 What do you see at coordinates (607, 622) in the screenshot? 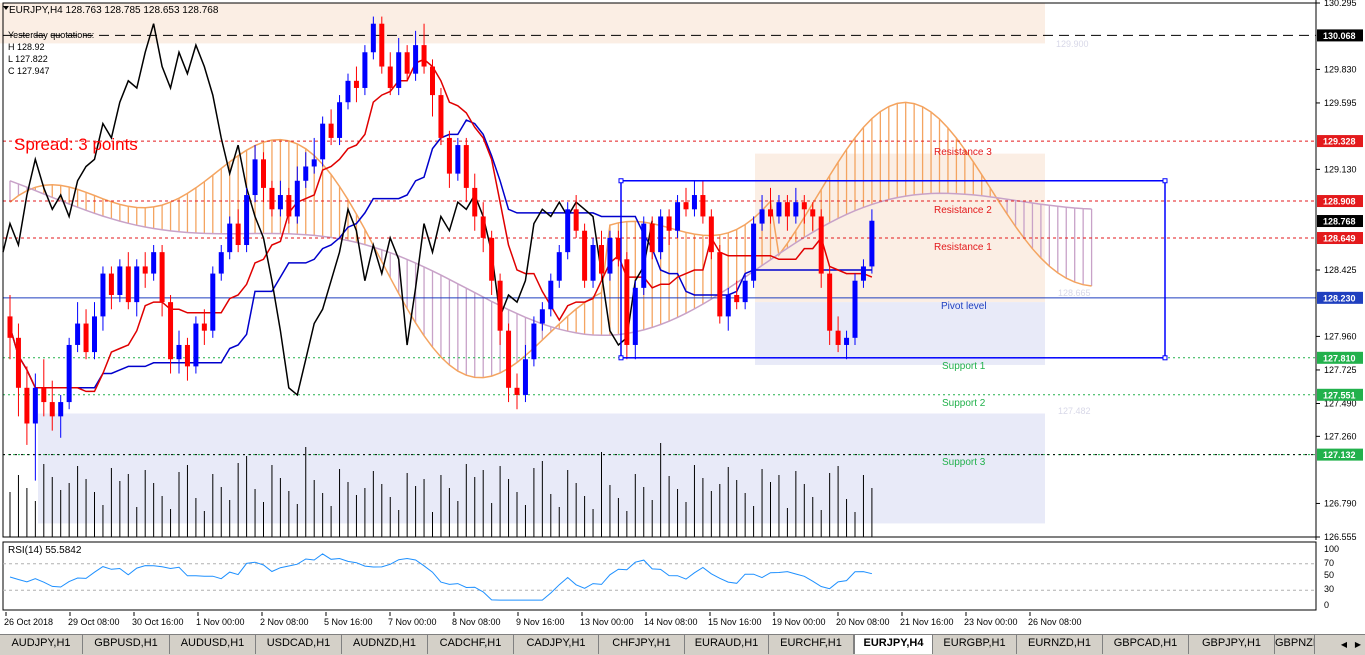
I see `time-tick-label: 13 Nov 00:00` at bounding box center [607, 622].